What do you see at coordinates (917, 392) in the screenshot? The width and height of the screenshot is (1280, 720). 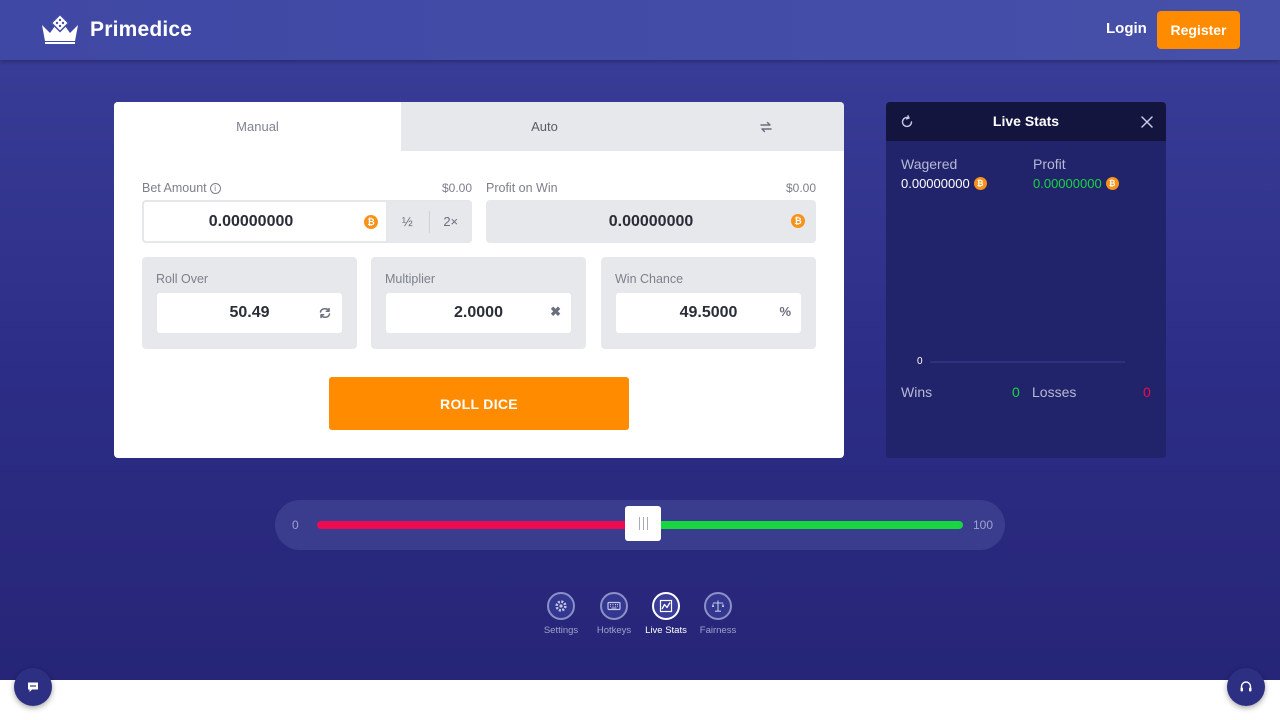 I see `wins-label: Wins` at bounding box center [917, 392].